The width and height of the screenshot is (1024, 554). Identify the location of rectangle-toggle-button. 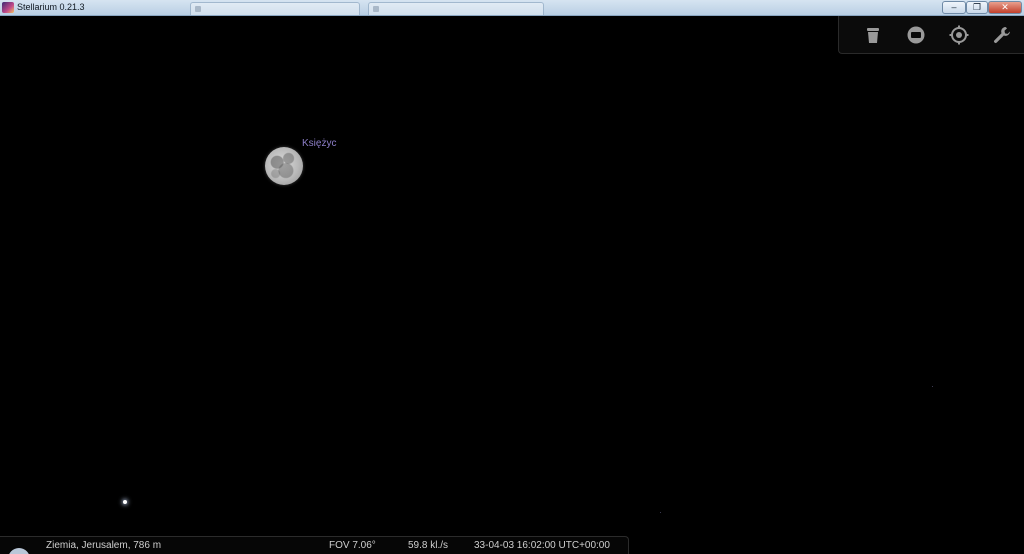
(916, 35).